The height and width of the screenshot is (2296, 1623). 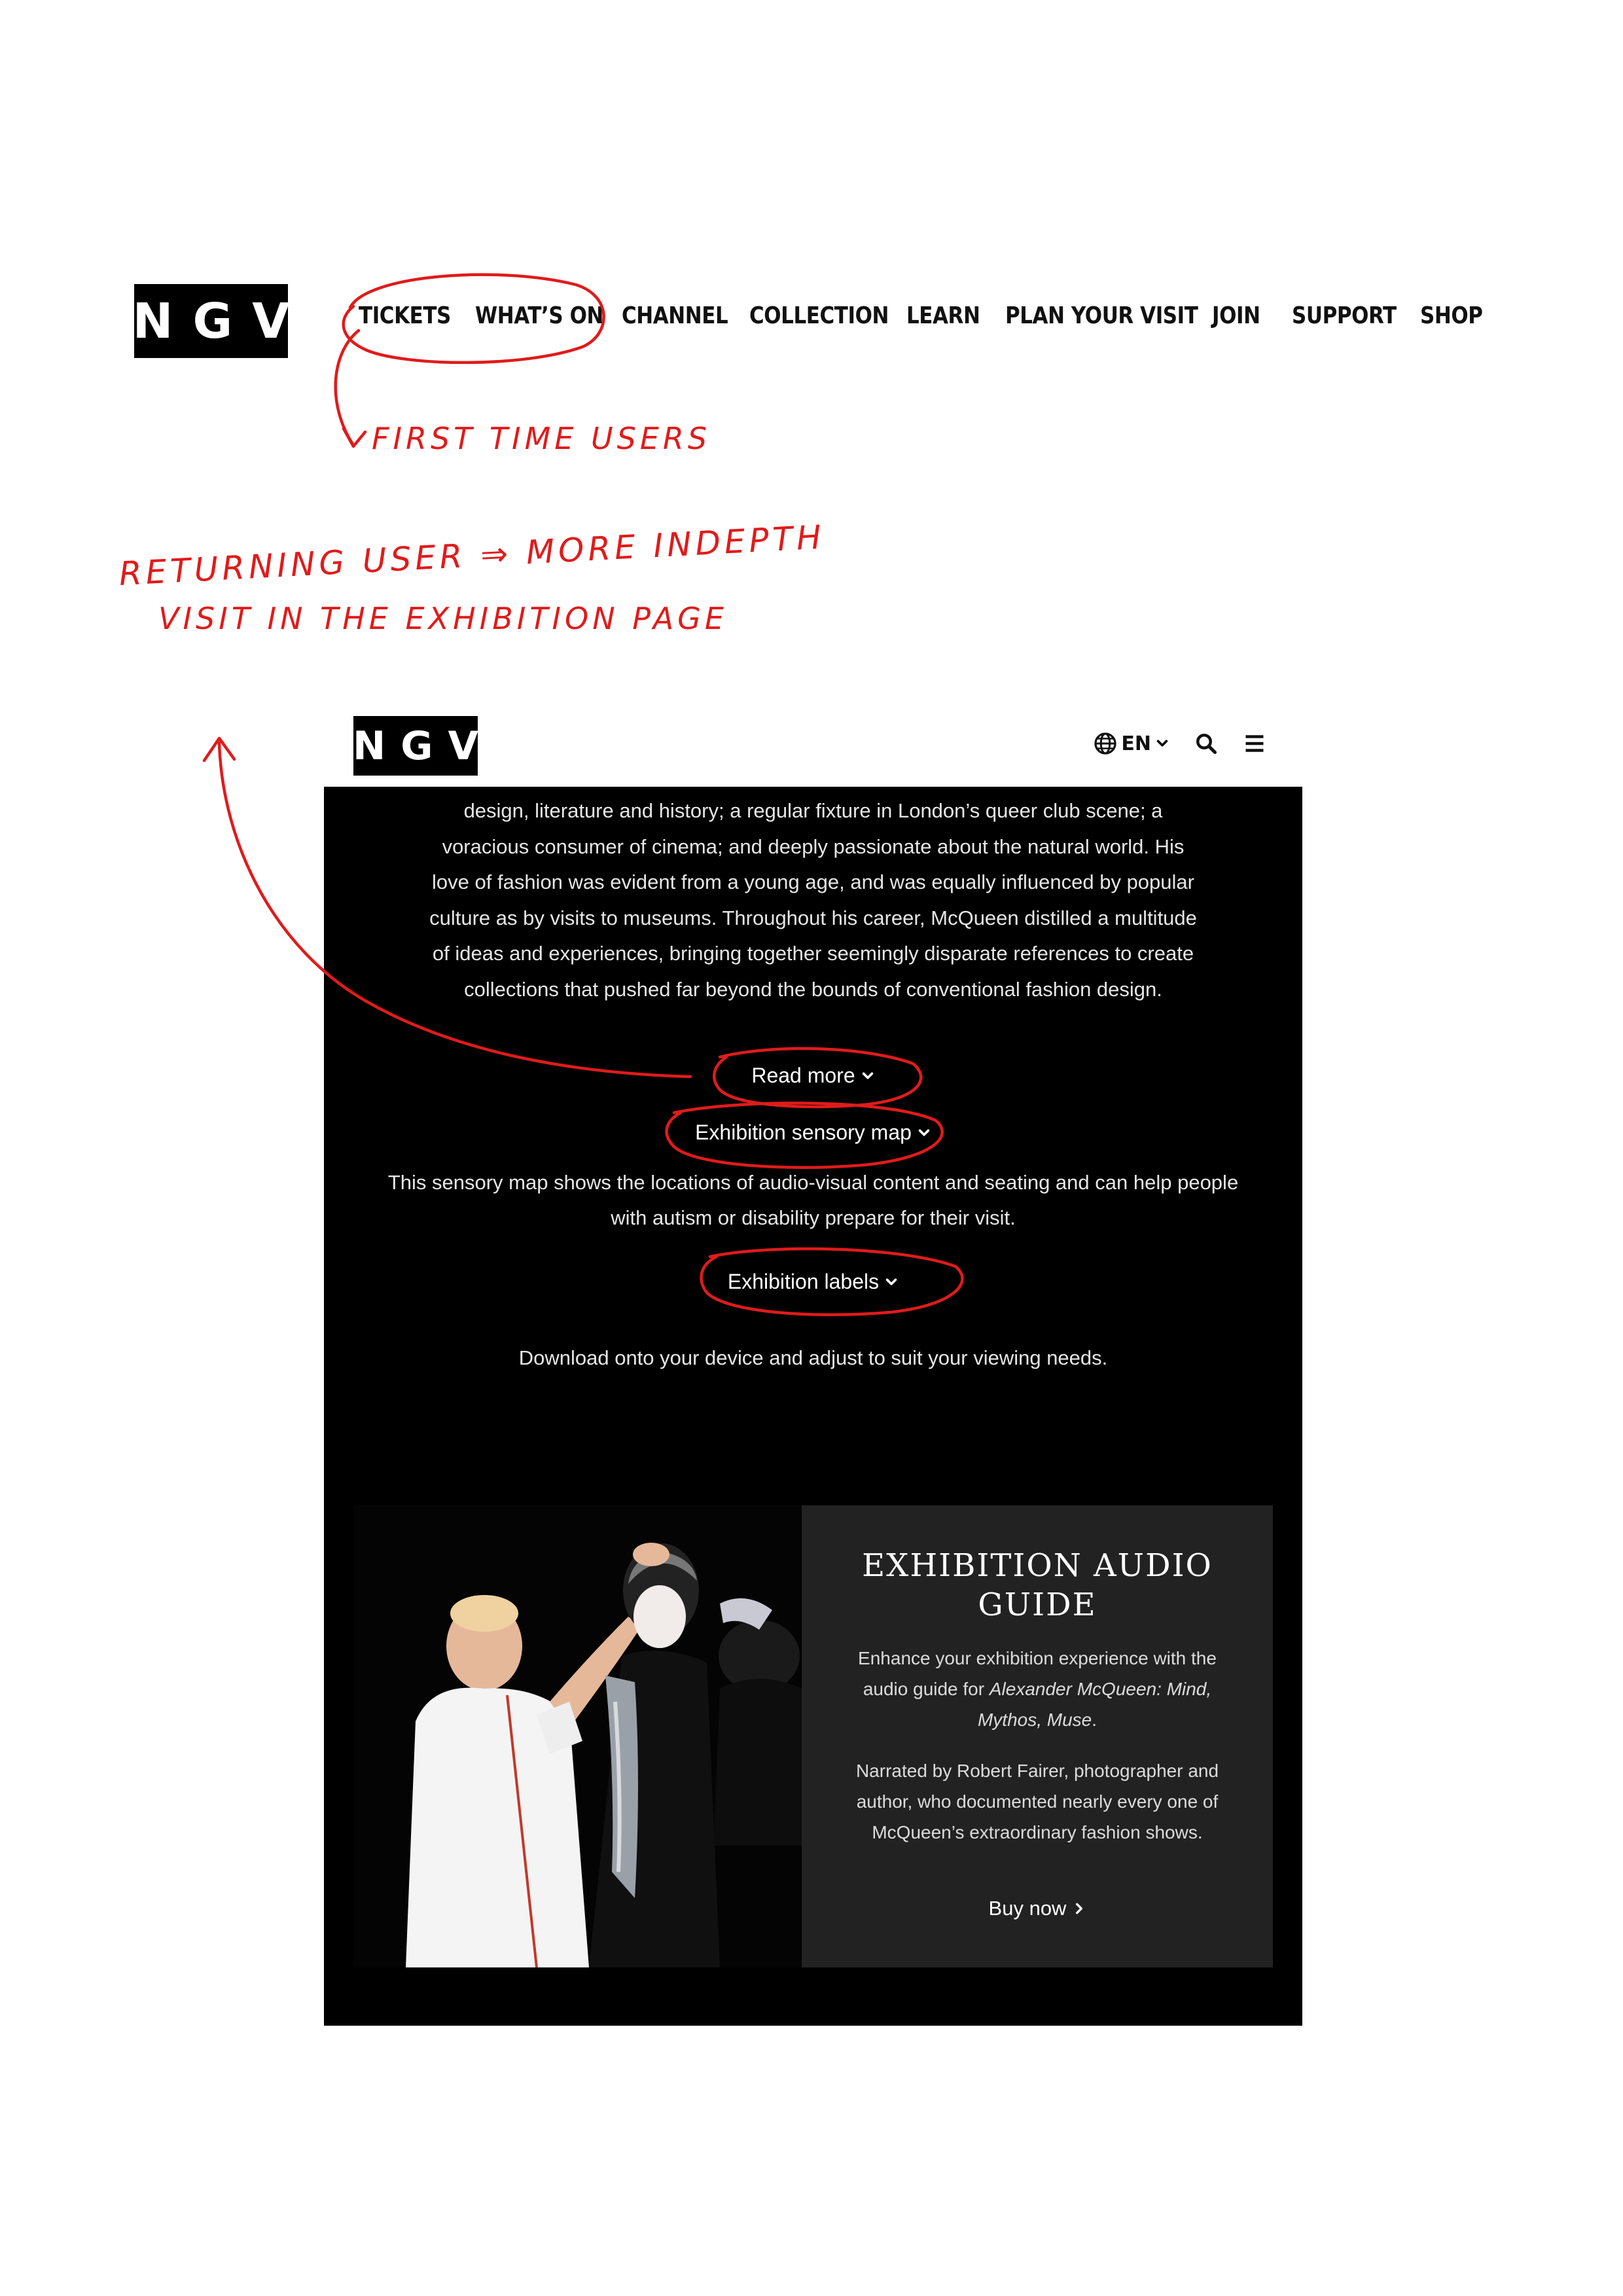 I want to click on buy-now-label: Buy now, so click(x=1027, y=1908).